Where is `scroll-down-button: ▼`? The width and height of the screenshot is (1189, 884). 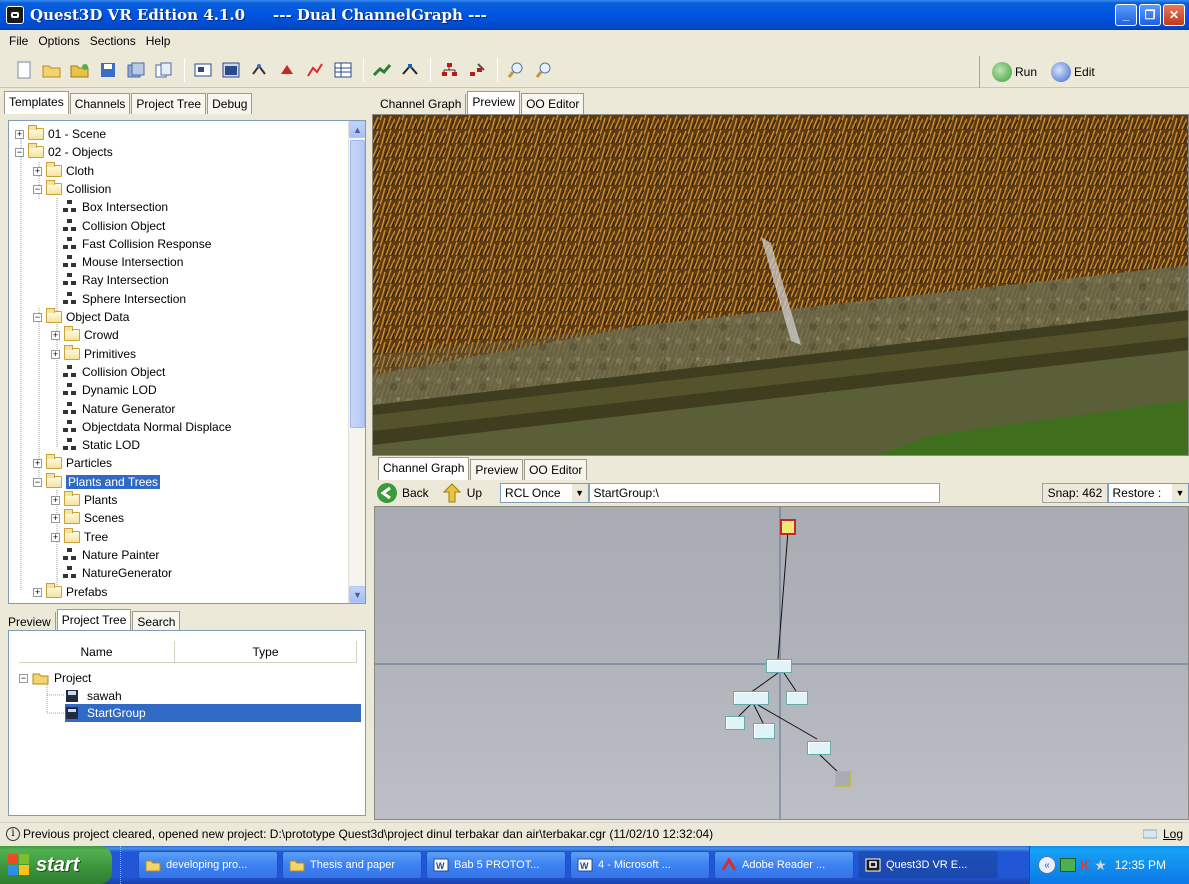 scroll-down-button: ▼ is located at coordinates (357, 594).